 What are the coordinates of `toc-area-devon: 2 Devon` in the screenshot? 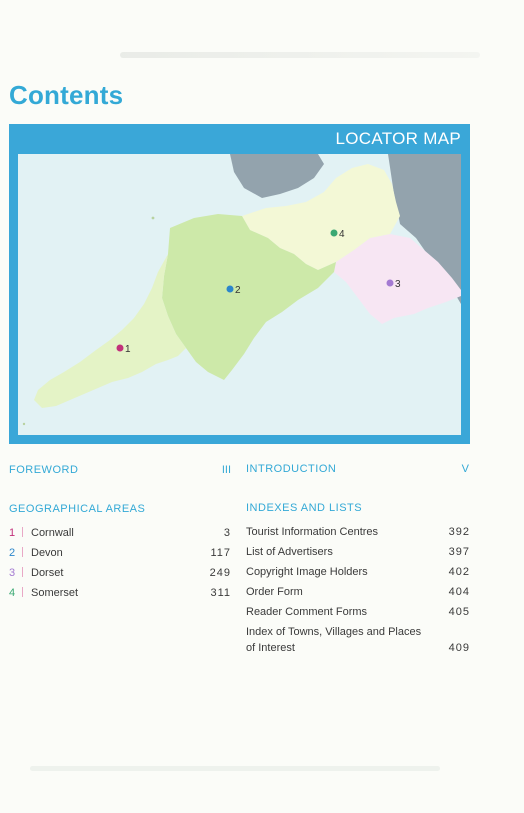 It's located at (36, 553).